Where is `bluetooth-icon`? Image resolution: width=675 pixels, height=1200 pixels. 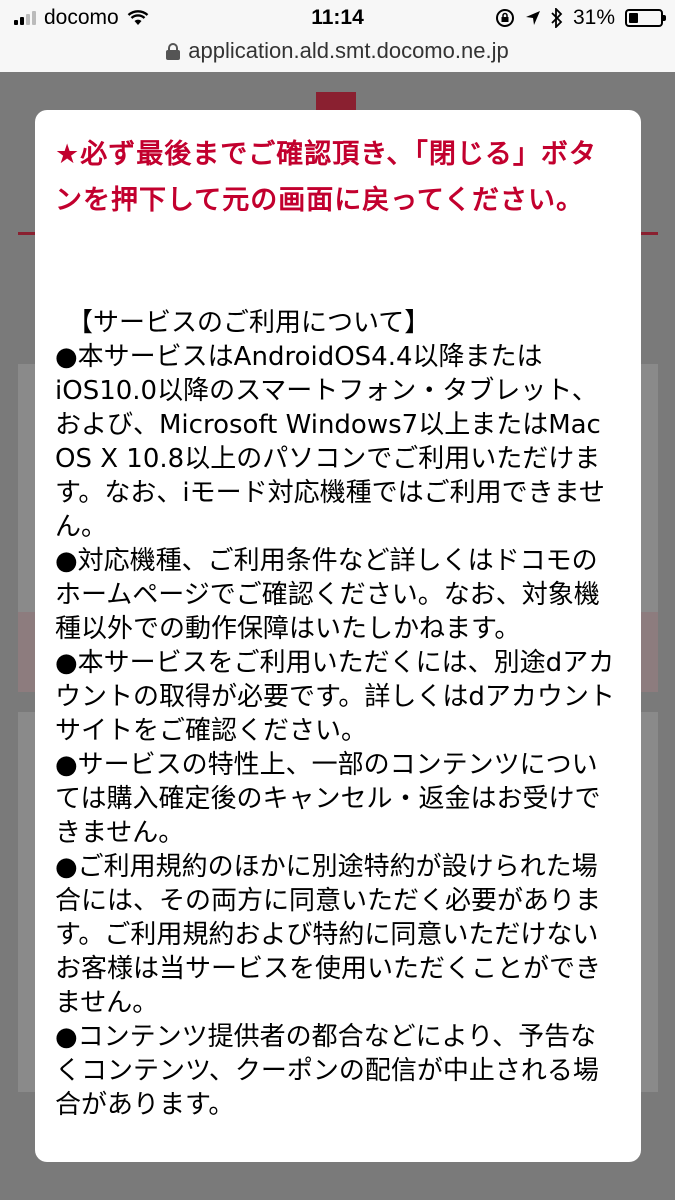 bluetooth-icon is located at coordinates (557, 18).